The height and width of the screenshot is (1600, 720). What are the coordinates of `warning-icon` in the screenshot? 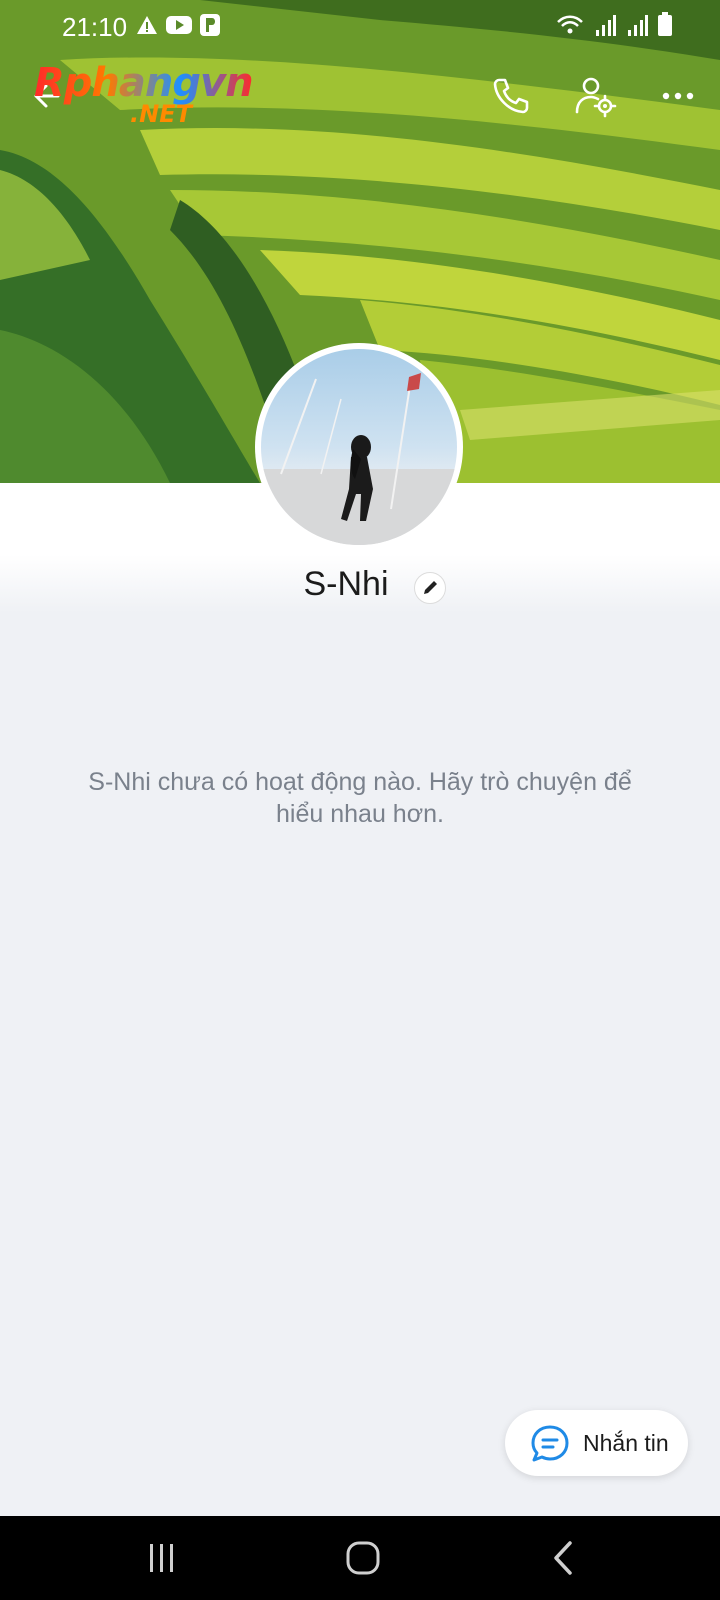 It's located at (147, 25).